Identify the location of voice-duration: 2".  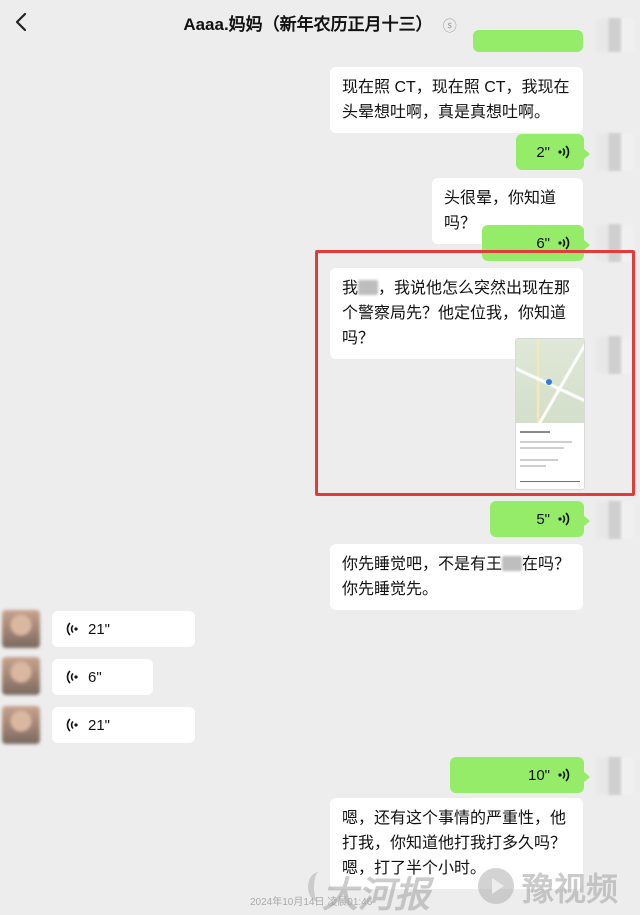
(543, 152).